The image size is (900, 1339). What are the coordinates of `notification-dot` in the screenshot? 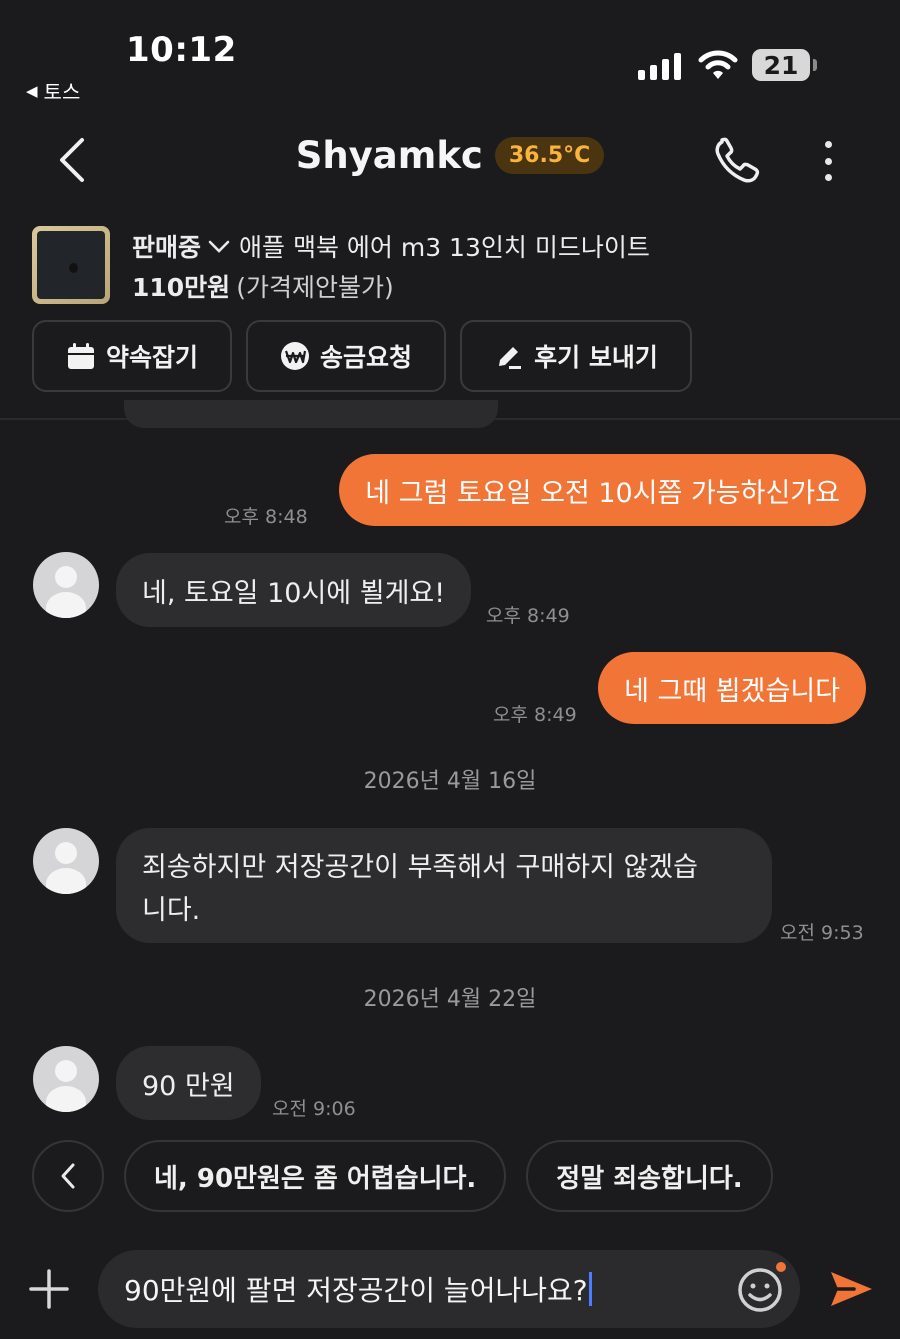 It's located at (781, 1267).